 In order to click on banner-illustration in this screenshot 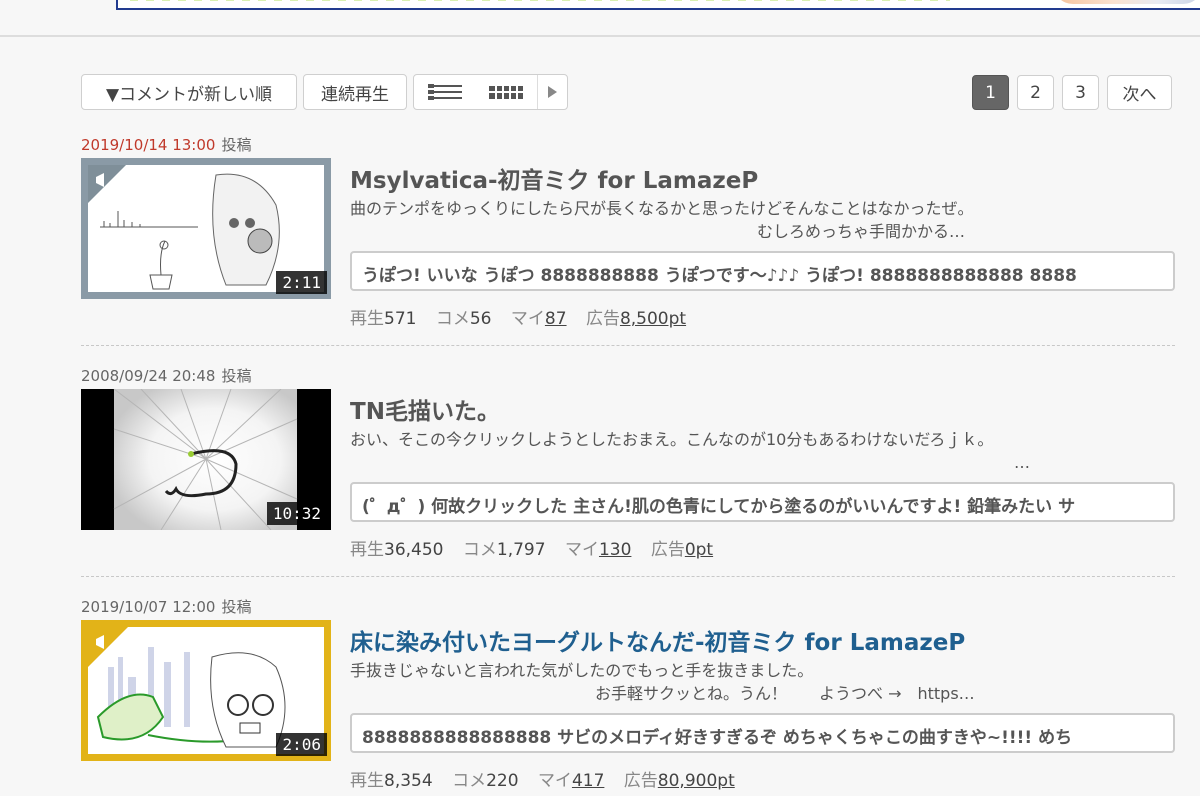, I will do `click(1126, 2)`.